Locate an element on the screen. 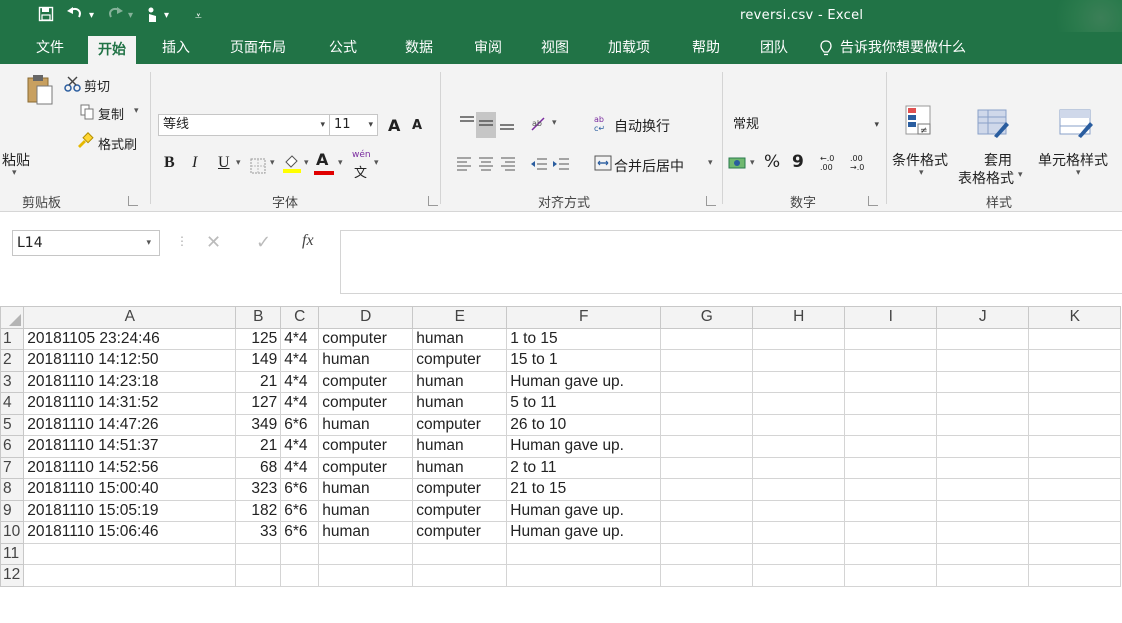 The width and height of the screenshot is (1122, 623). tab-insert: 插入 is located at coordinates (176, 48).